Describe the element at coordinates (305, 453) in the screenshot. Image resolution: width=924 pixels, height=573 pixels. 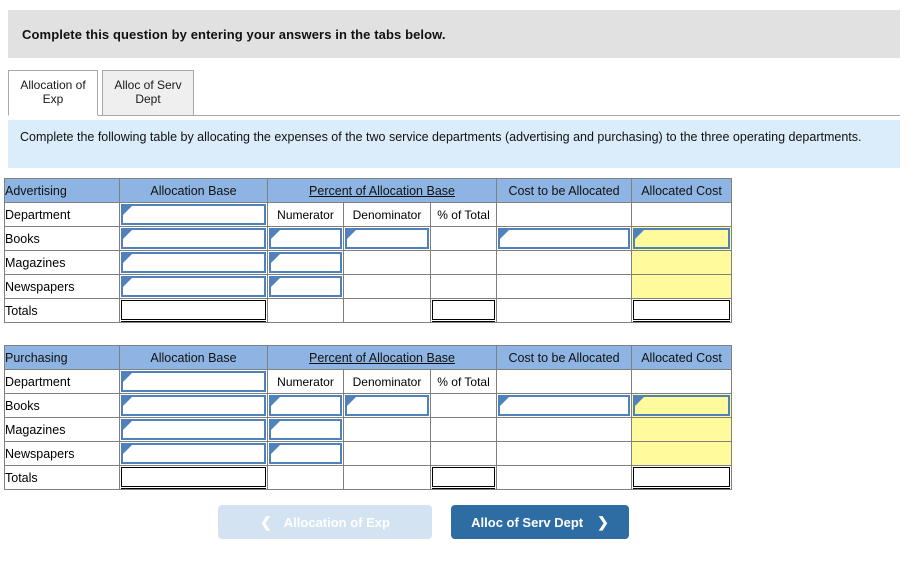
I see `input-purchasing-newspapers-numerator` at that location.